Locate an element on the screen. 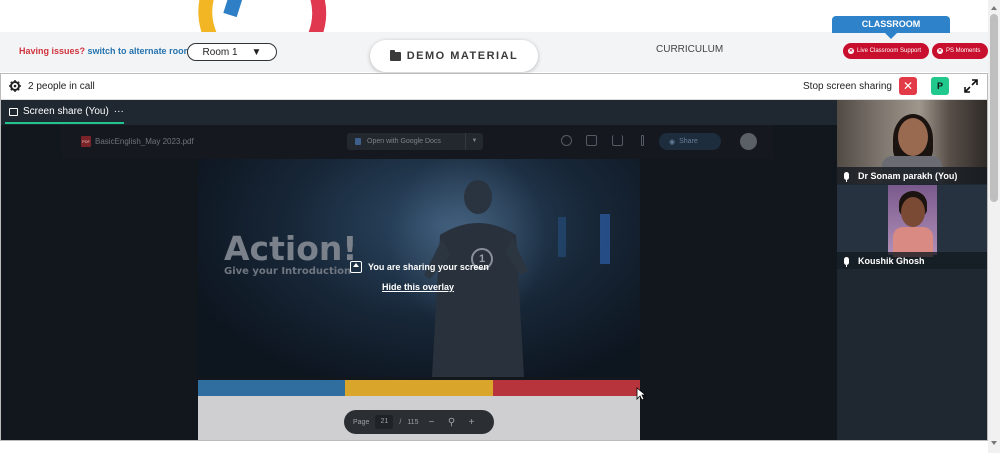  ps-moments-label: PS Moments is located at coordinates (963, 51).